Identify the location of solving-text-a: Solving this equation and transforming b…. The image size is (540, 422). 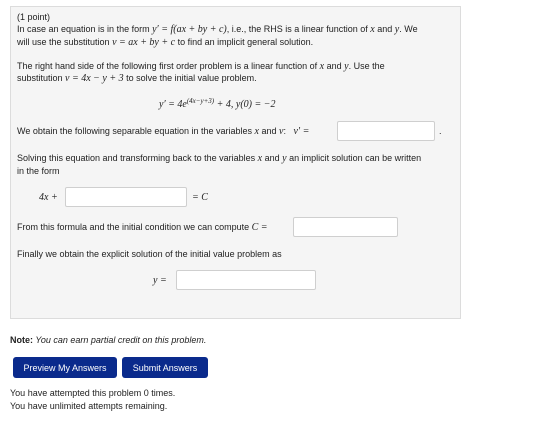
(137, 158).